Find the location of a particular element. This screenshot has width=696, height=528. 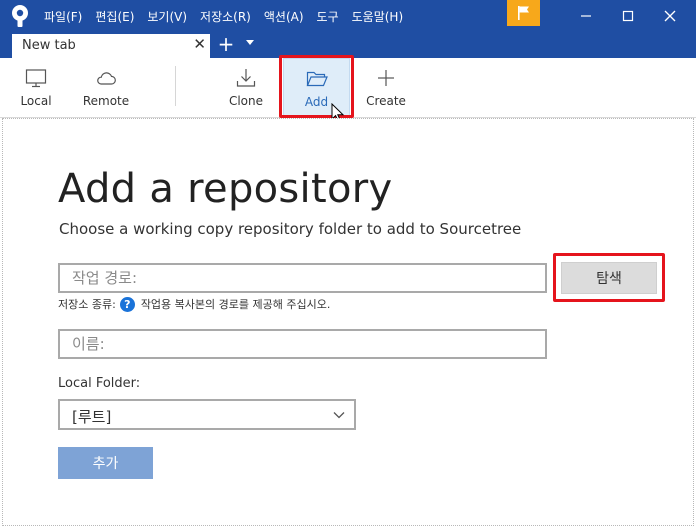

working-path-field is located at coordinates (302, 278).